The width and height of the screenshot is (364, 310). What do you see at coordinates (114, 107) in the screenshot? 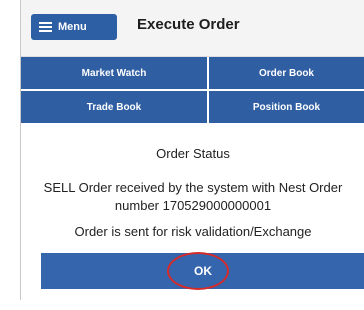
I see `tab-trade-book: Trade Book` at bounding box center [114, 107].